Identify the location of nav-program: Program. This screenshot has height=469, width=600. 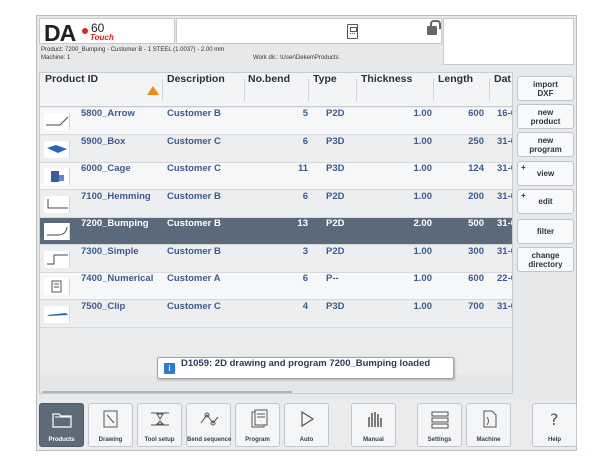
(257, 425).